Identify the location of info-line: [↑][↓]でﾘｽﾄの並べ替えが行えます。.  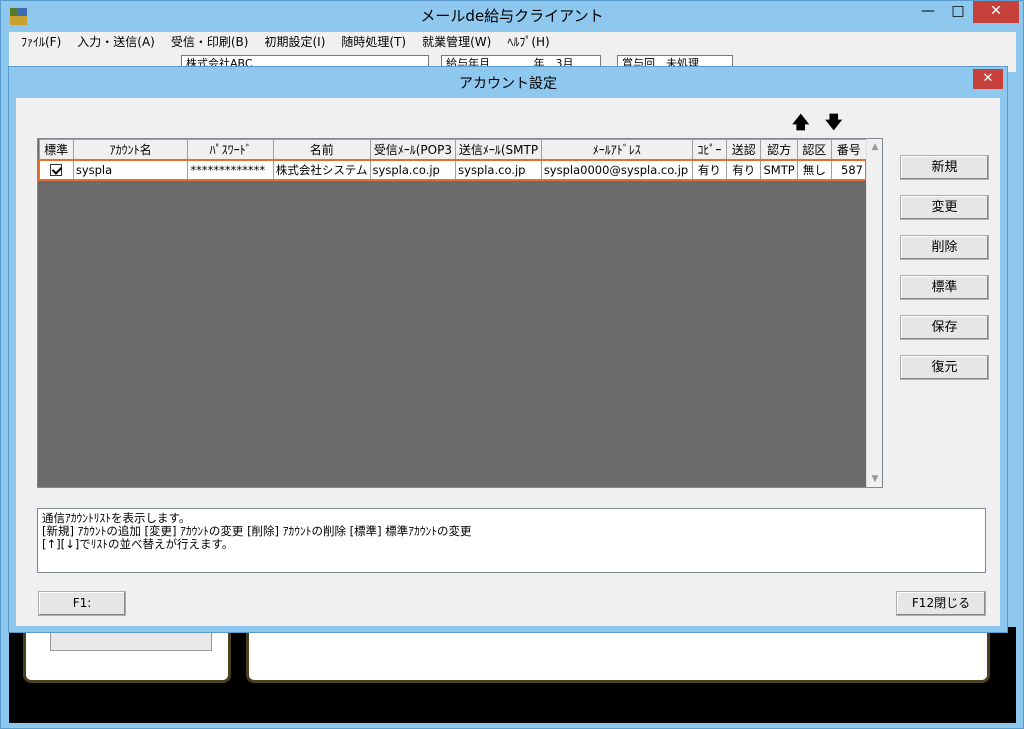
(138, 544).